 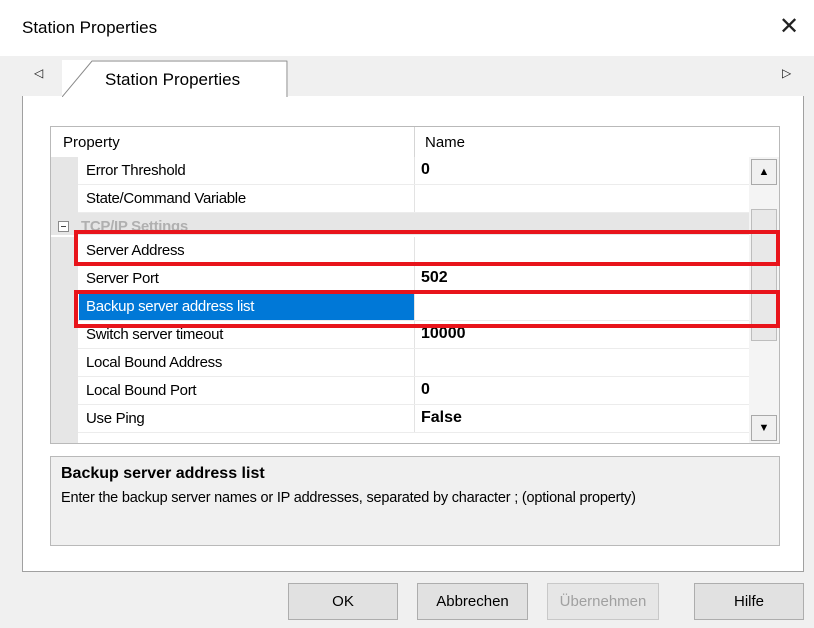 I want to click on apply-button: Übernehmen, so click(x=603, y=601).